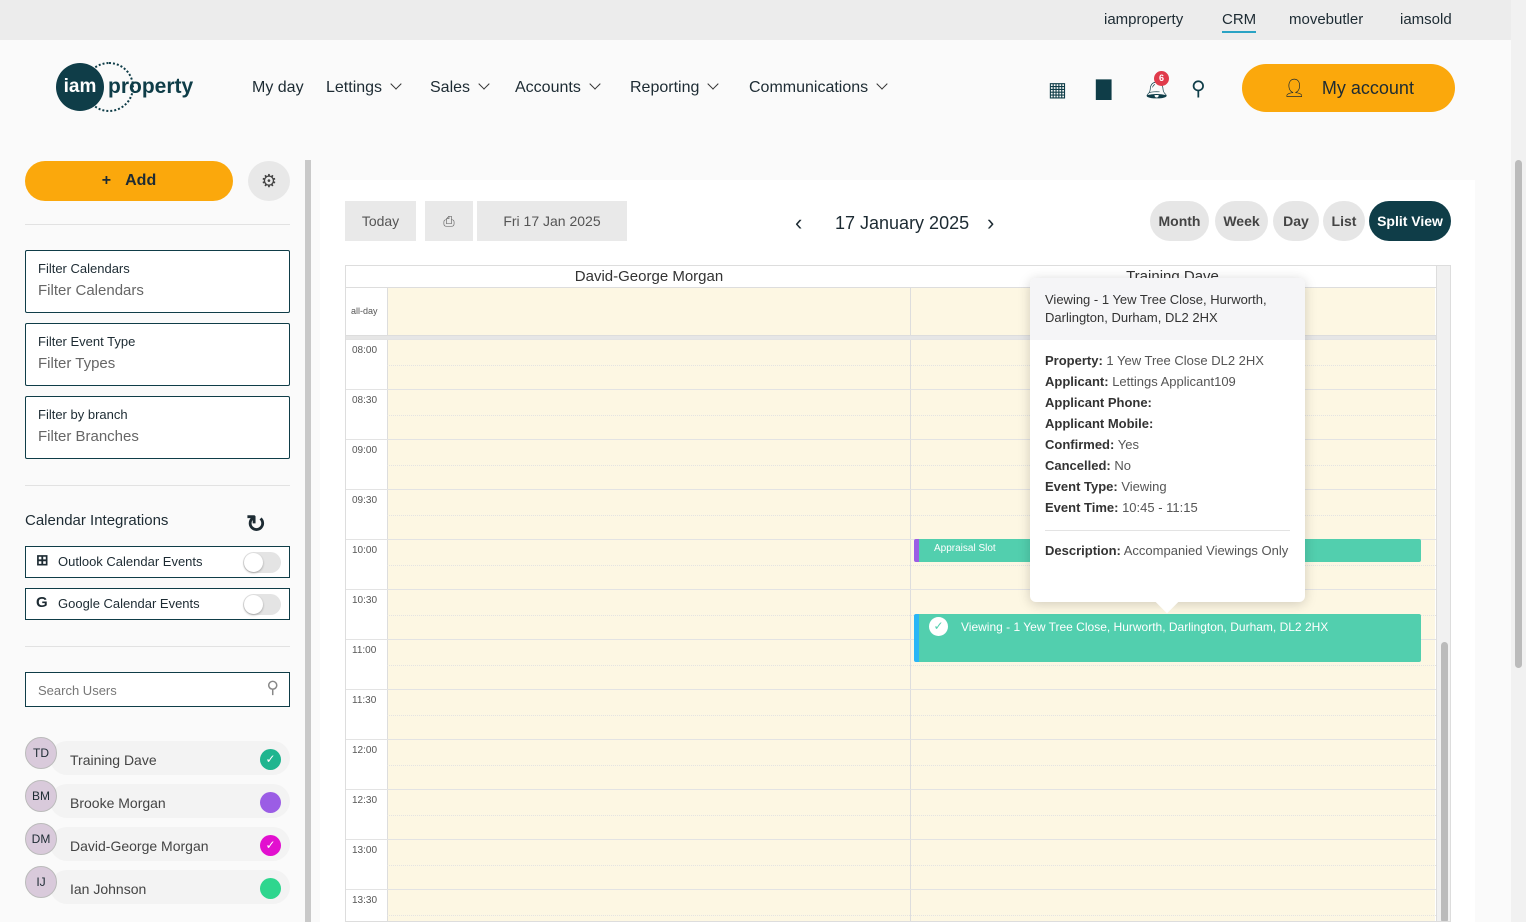 This screenshot has height=922, width=1526. Describe the element at coordinates (1167, 486) in the screenshot. I see `tooltip-field: Event Type: Viewing` at that location.